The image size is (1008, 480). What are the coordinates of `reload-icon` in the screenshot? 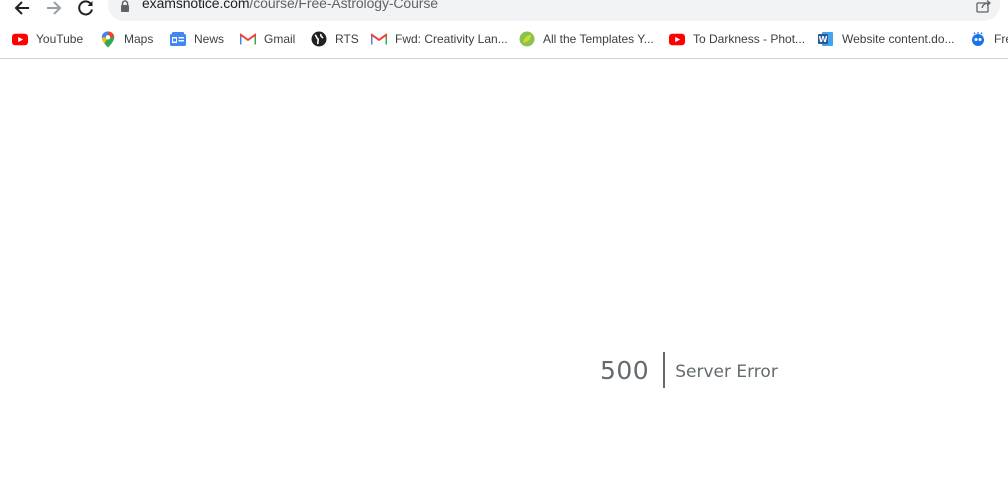 It's located at (85, 8).